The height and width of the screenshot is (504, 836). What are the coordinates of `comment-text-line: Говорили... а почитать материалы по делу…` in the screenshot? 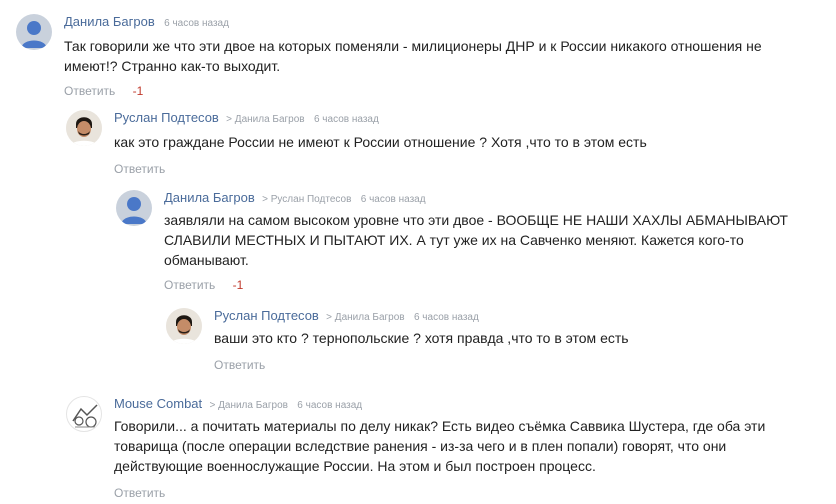 It's located at (440, 426).